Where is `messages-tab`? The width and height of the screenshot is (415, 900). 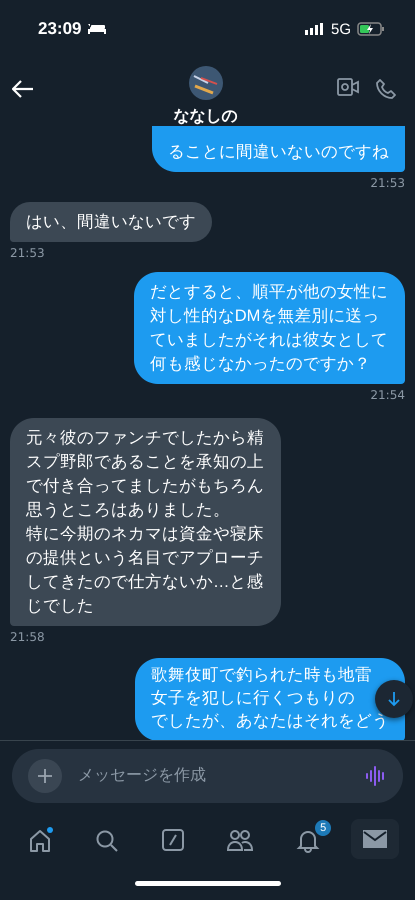 messages-tab is located at coordinates (375, 839).